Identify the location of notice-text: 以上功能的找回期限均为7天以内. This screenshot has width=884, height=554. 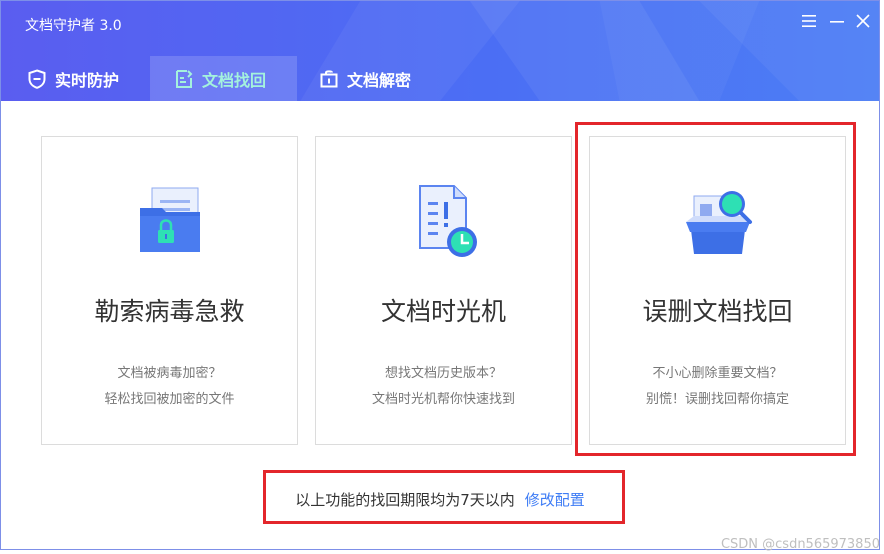
(405, 500).